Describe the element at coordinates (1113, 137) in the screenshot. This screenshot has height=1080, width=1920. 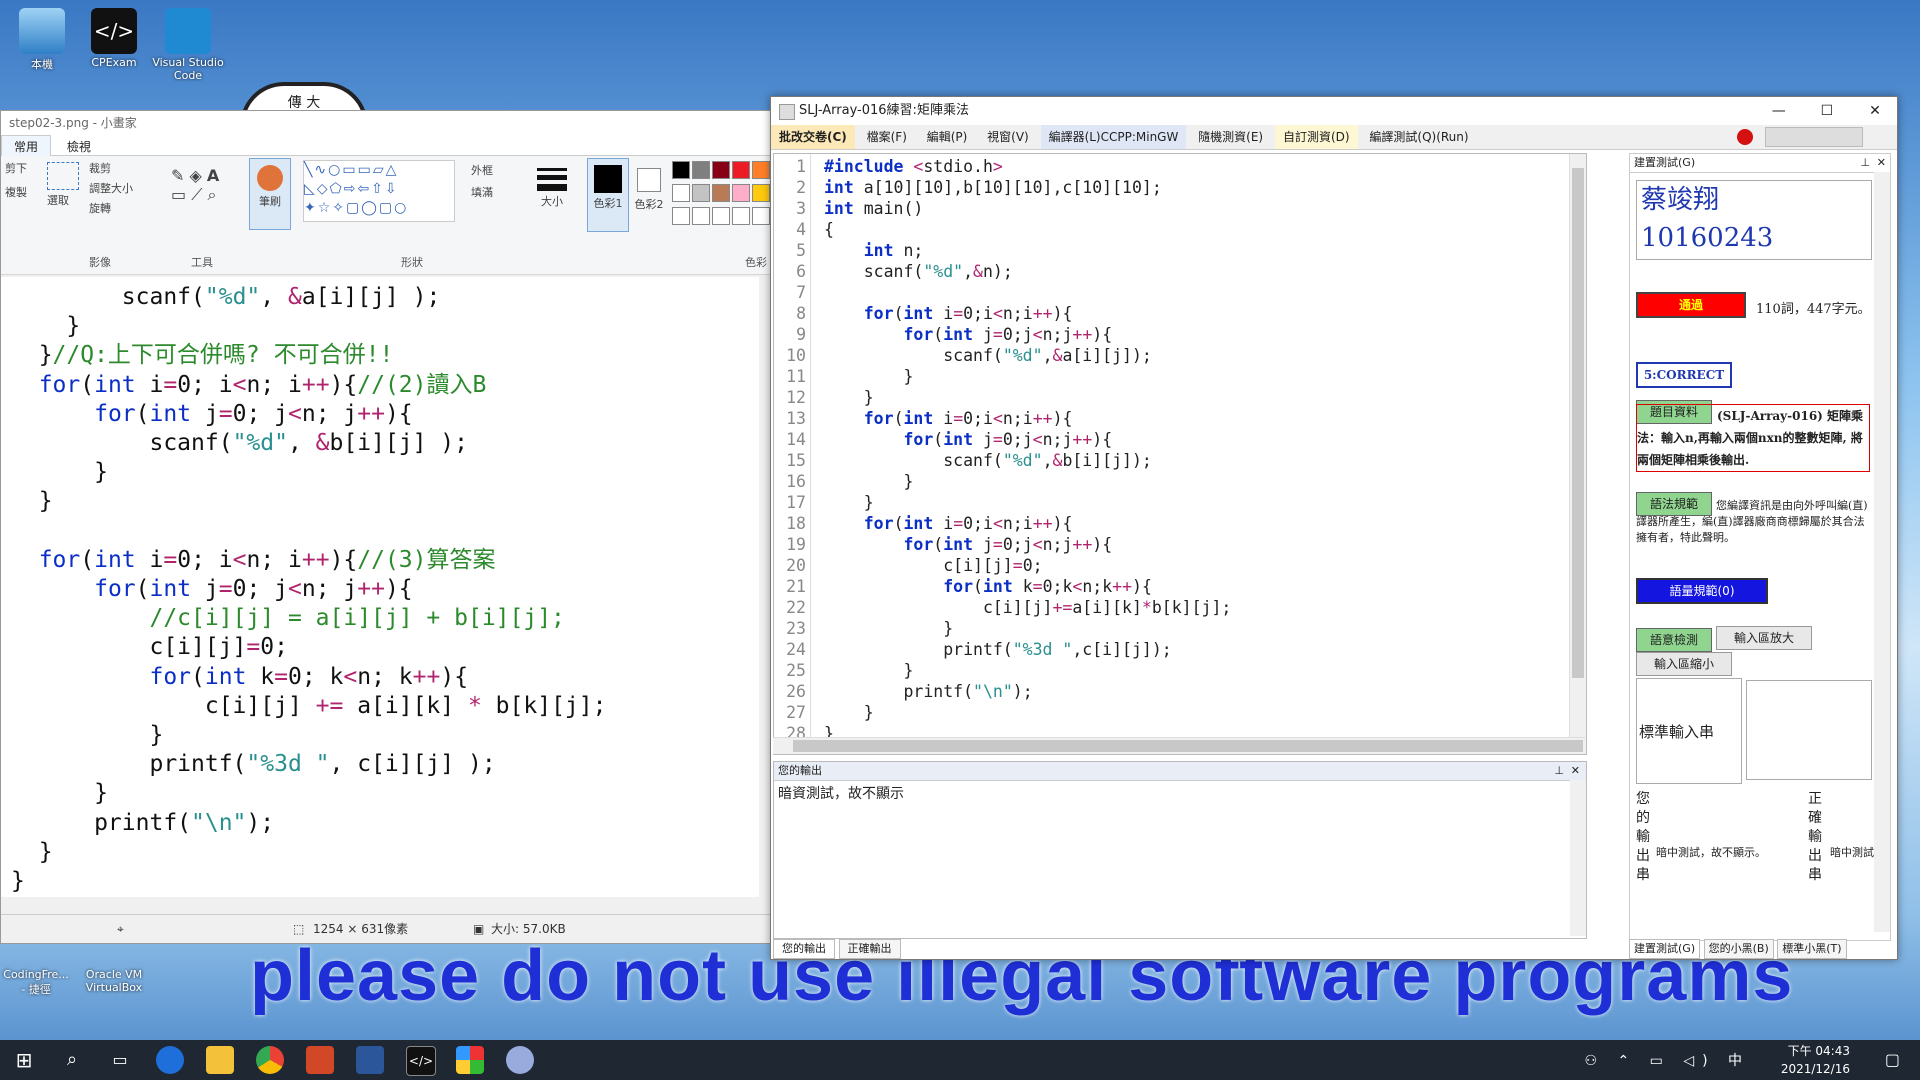
I see `menu-compiler: 編譯器(L)CCPP:MinGW` at that location.